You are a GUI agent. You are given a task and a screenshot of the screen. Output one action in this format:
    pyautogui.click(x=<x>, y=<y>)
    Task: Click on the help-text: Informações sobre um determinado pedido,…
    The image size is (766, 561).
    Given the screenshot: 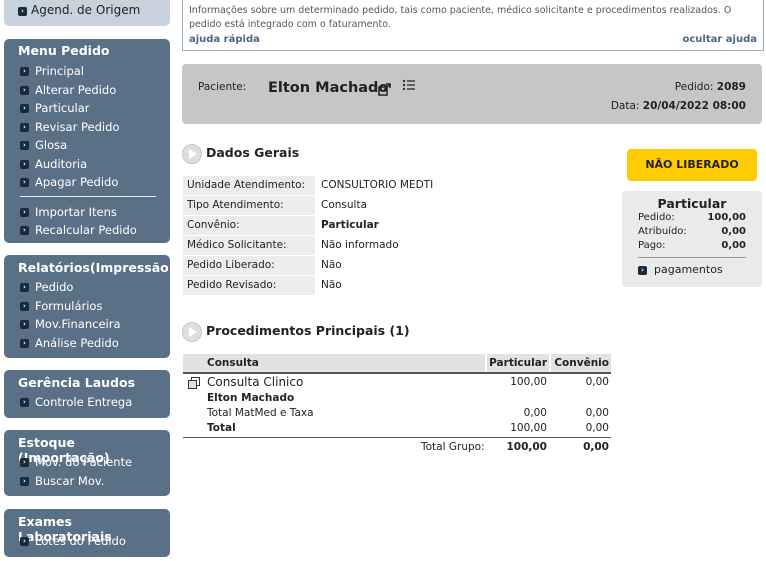 What is the action you would take?
    pyautogui.click(x=460, y=17)
    